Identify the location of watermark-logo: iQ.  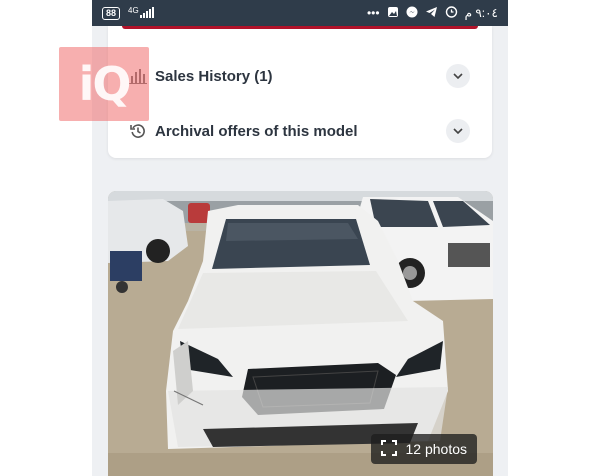
(104, 84).